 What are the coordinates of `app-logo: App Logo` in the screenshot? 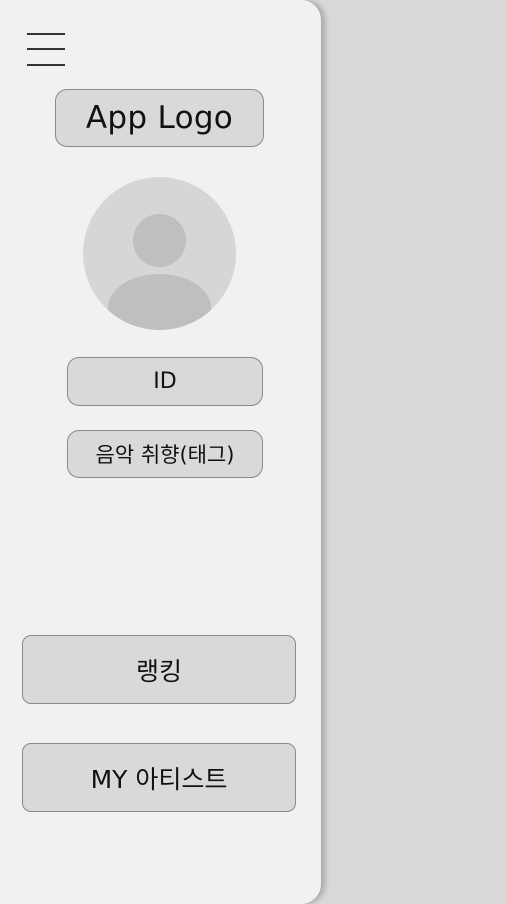 It's located at (159, 118).